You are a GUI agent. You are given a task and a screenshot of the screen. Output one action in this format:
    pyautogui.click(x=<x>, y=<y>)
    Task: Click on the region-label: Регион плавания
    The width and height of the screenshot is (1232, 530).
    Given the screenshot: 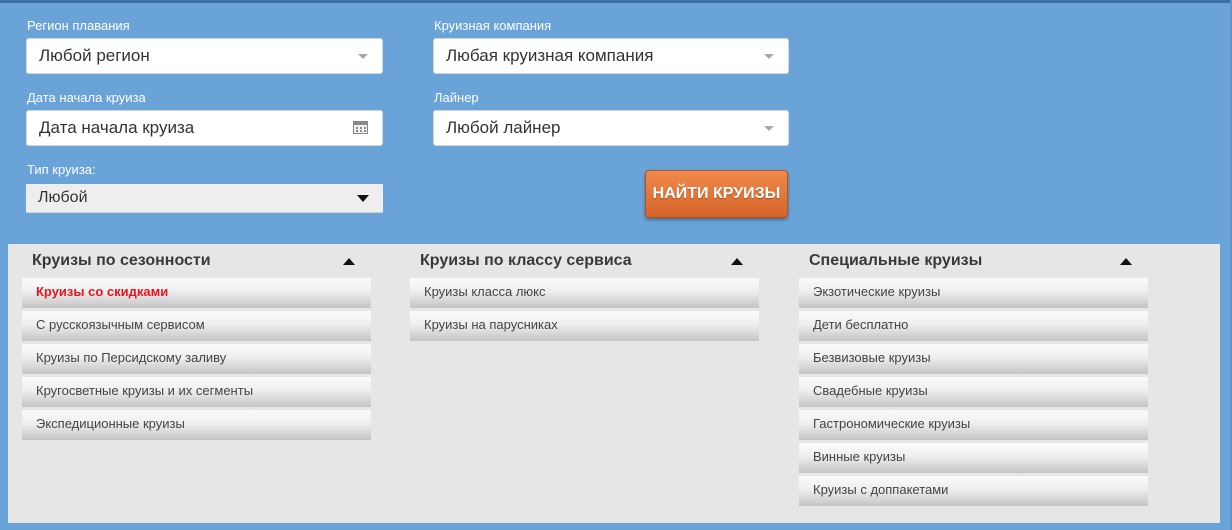 What is the action you would take?
    pyautogui.click(x=78, y=25)
    